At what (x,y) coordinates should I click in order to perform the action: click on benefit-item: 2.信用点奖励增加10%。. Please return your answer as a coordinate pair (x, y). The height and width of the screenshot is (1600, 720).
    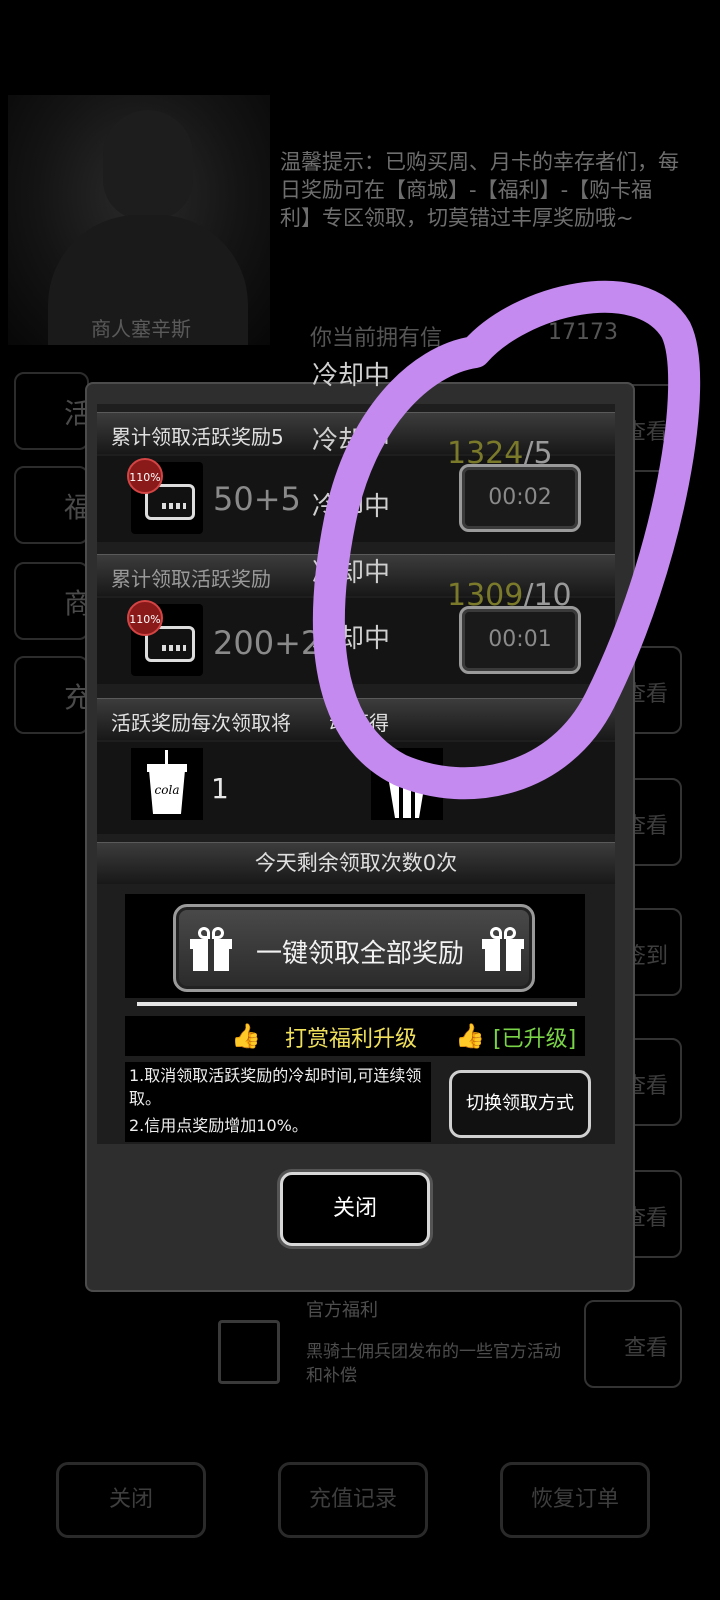
    Looking at the image, I should click on (218, 1125).